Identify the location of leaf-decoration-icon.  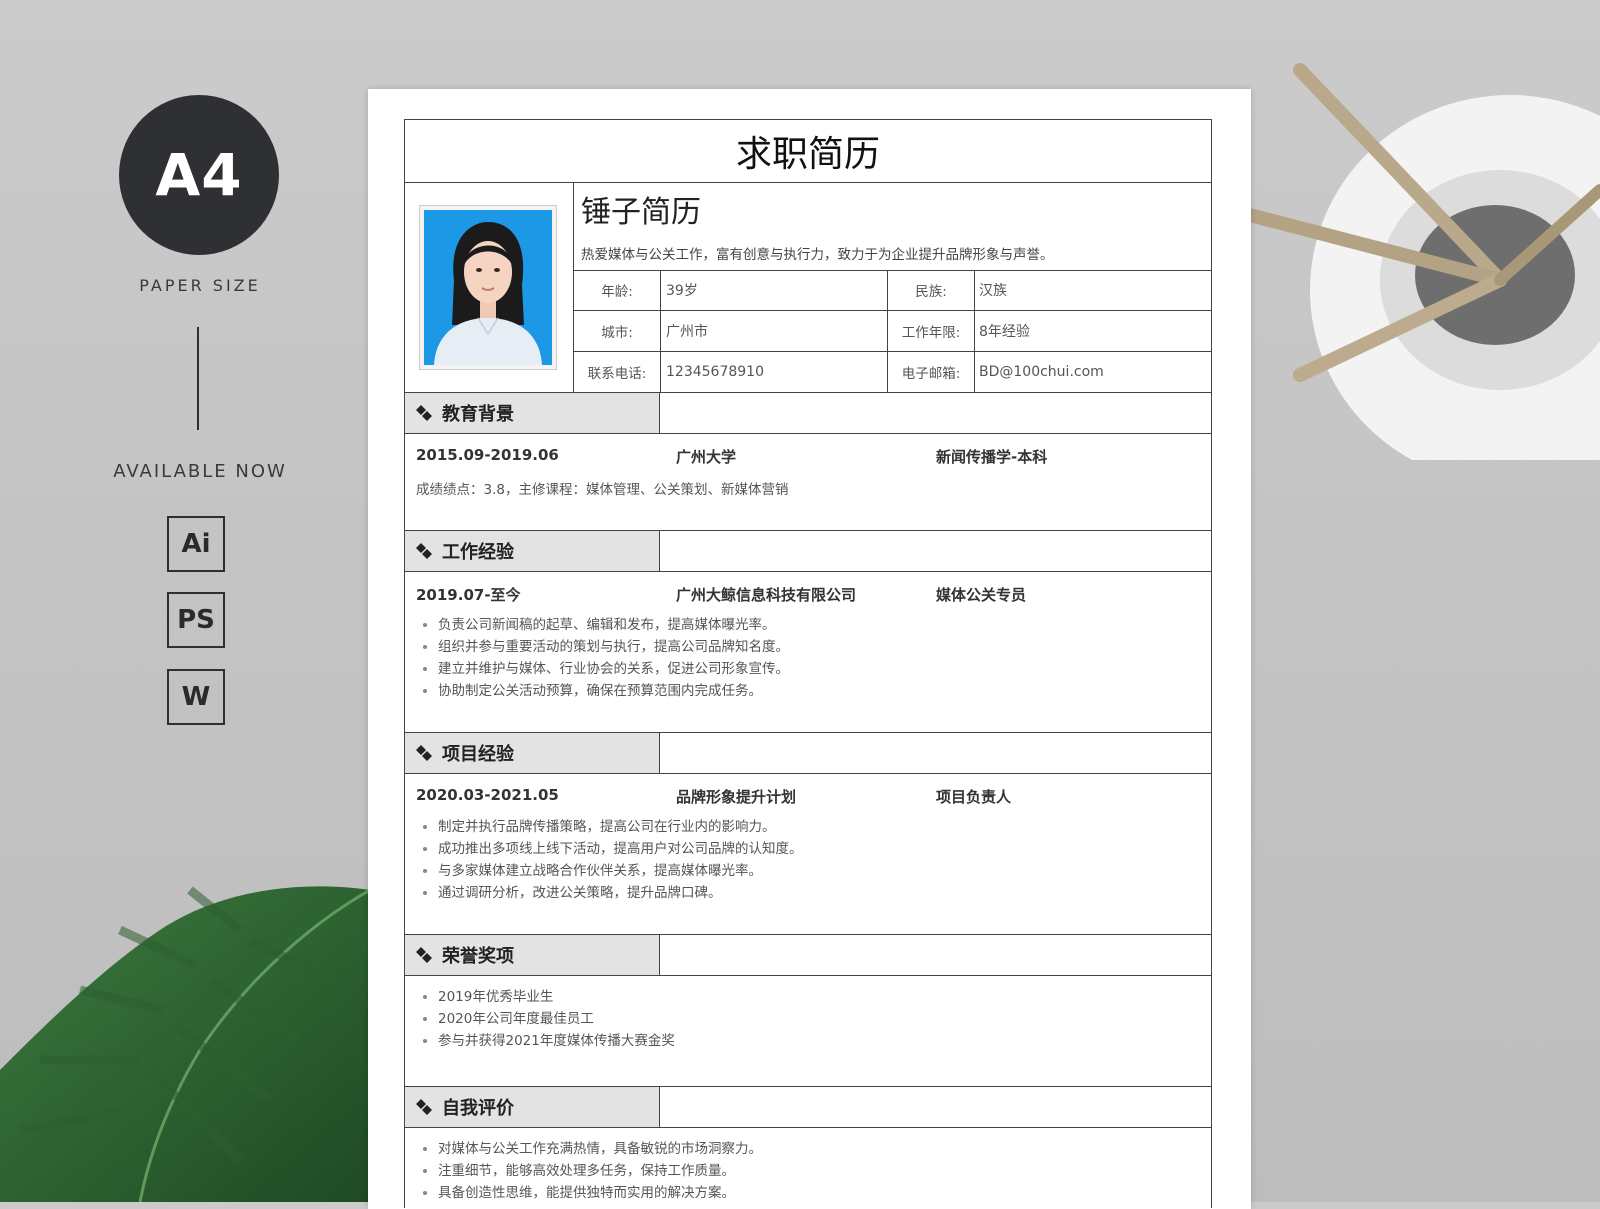
(185, 1044).